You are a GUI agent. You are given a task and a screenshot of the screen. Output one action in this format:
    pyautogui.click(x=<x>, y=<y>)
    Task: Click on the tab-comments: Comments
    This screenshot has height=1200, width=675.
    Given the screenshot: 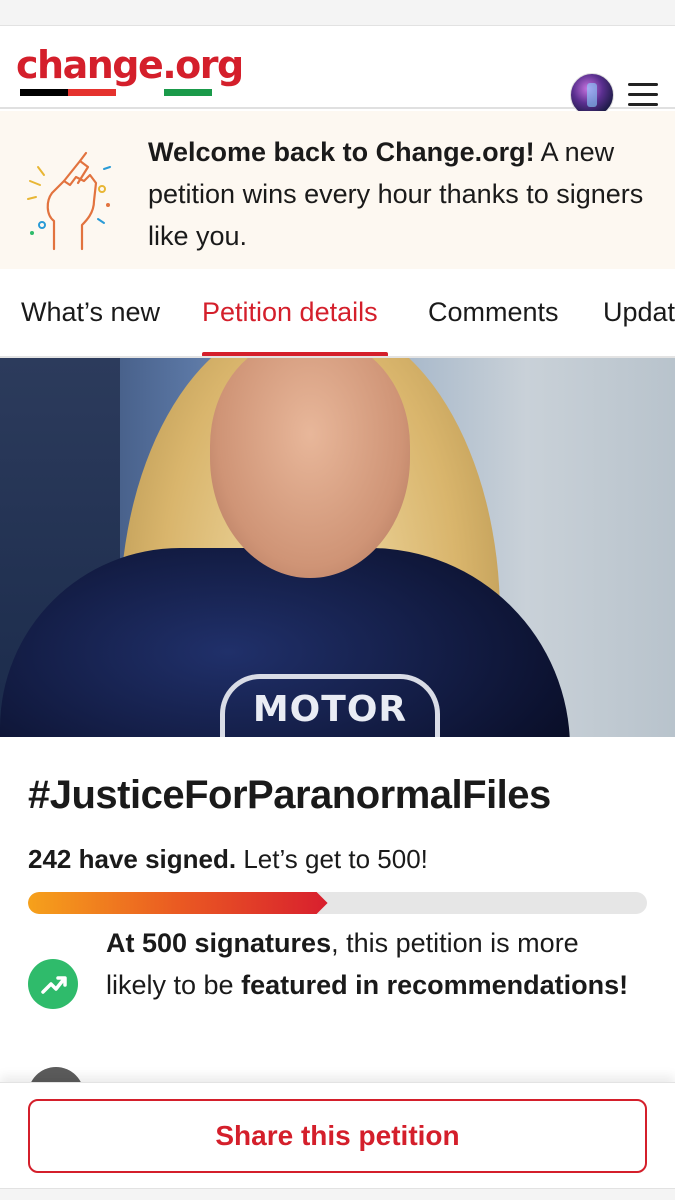 What is the action you would take?
    pyautogui.click(x=493, y=312)
    